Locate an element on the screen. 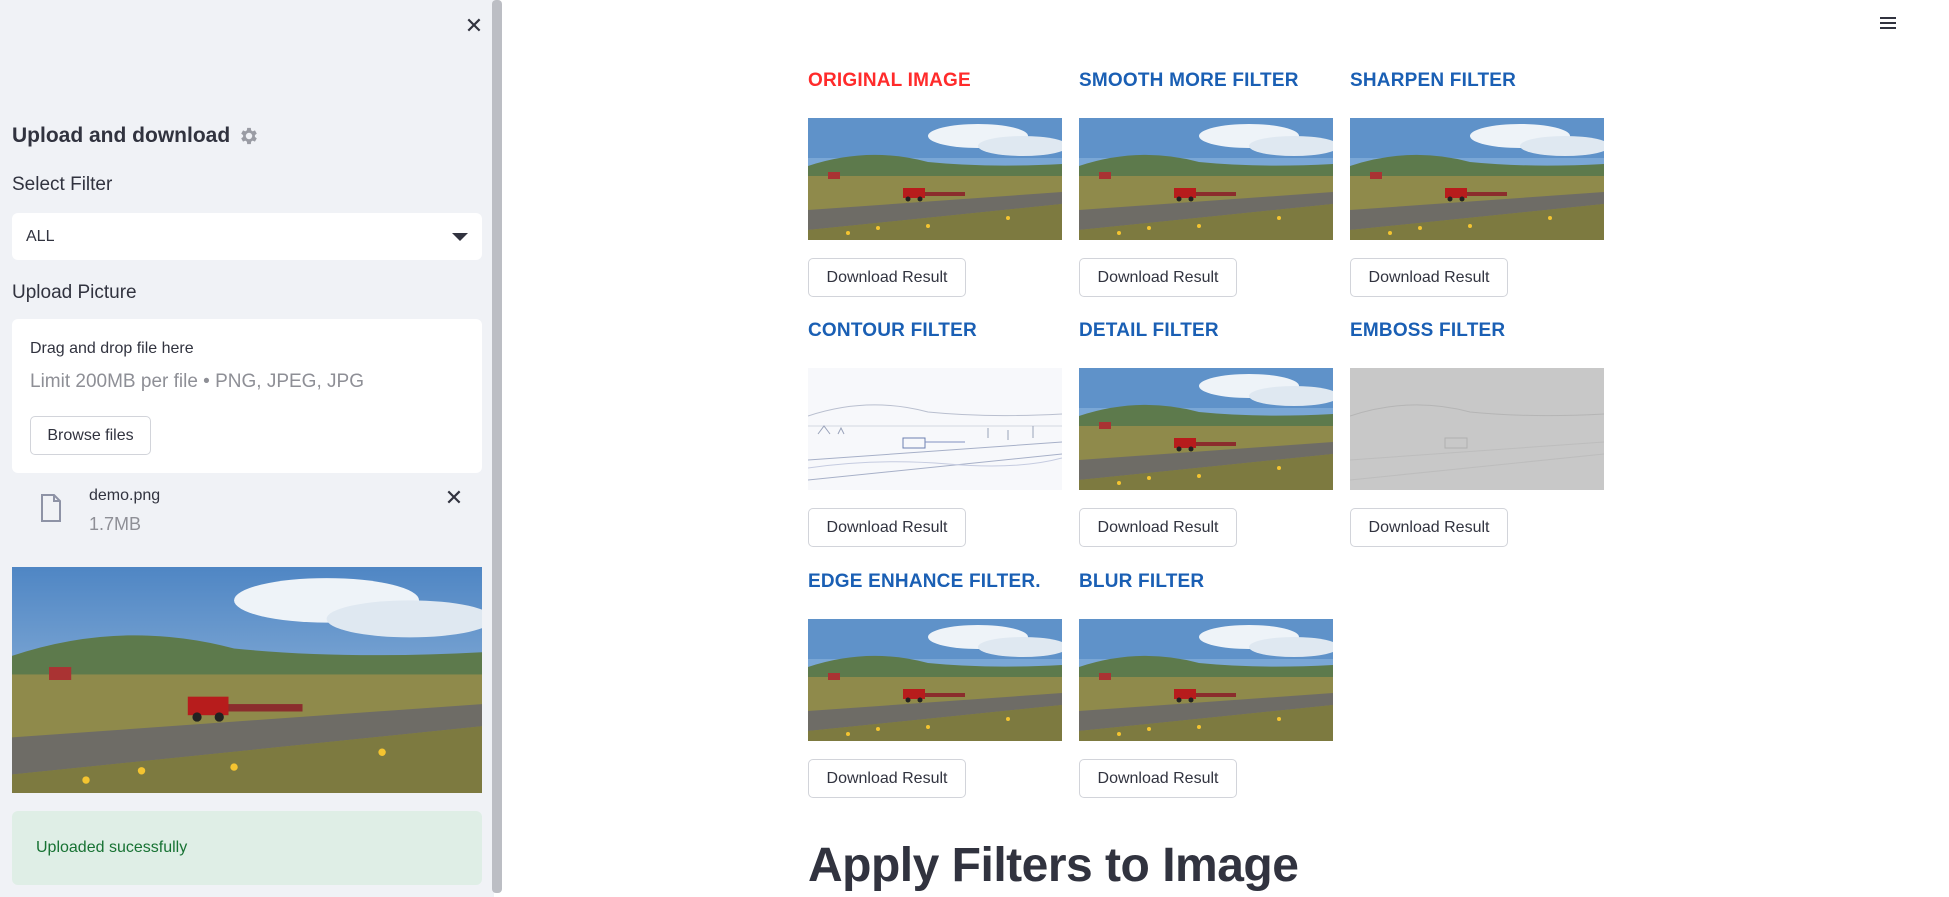 This screenshot has width=1949, height=897. gear-icon is located at coordinates (249, 136).